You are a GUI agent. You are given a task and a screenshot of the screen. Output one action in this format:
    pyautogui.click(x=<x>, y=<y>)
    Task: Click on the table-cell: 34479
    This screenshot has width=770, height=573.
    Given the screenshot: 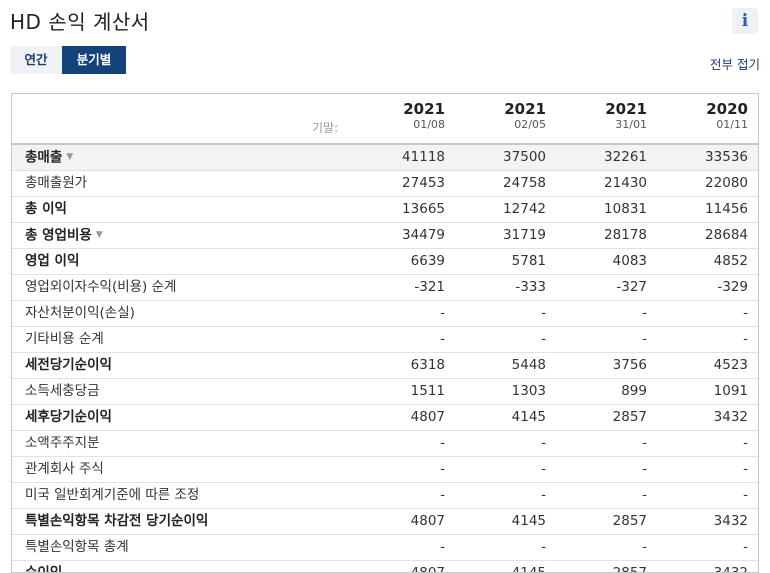 What is the action you would take?
    pyautogui.click(x=423, y=235)
    